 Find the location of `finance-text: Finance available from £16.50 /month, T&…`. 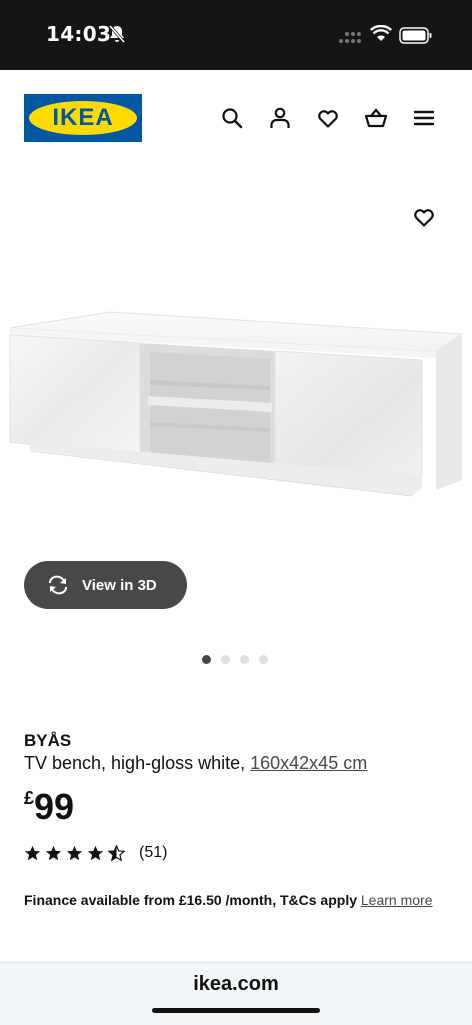

finance-text: Finance available from £16.50 /month, T&… is located at coordinates (190, 900).